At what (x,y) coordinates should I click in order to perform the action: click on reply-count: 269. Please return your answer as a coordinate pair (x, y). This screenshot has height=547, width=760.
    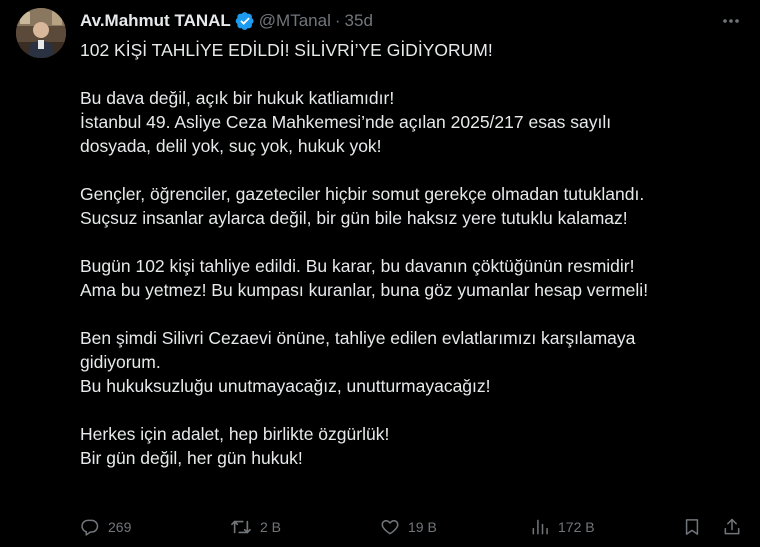
    Looking at the image, I should click on (120, 527).